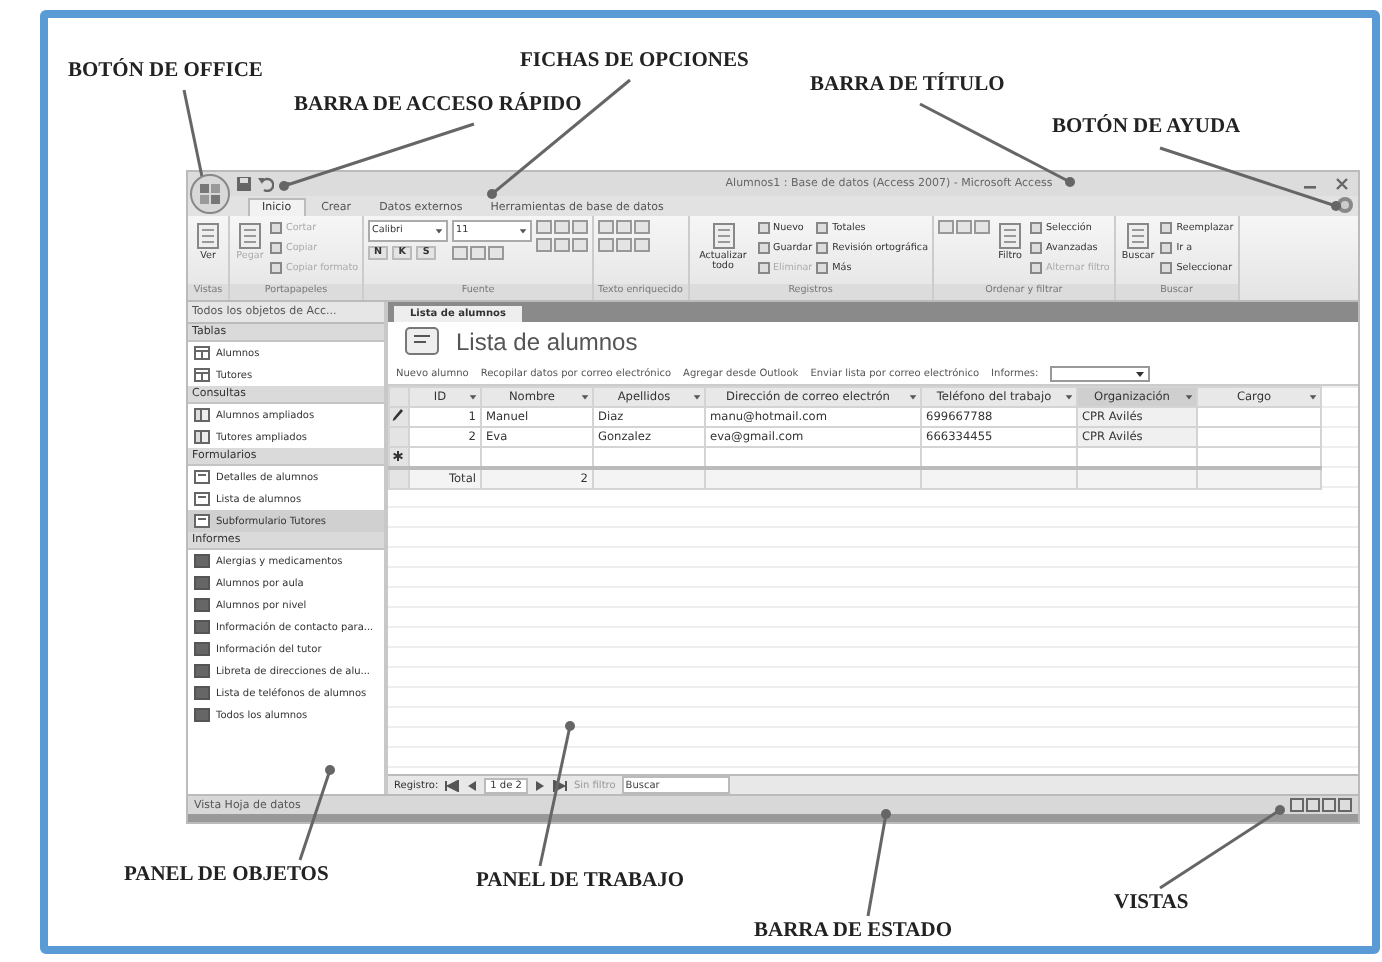 Image resolution: width=1382 pixels, height=962 pixels. I want to click on form-heading: Lista de alumnos, so click(547, 342).